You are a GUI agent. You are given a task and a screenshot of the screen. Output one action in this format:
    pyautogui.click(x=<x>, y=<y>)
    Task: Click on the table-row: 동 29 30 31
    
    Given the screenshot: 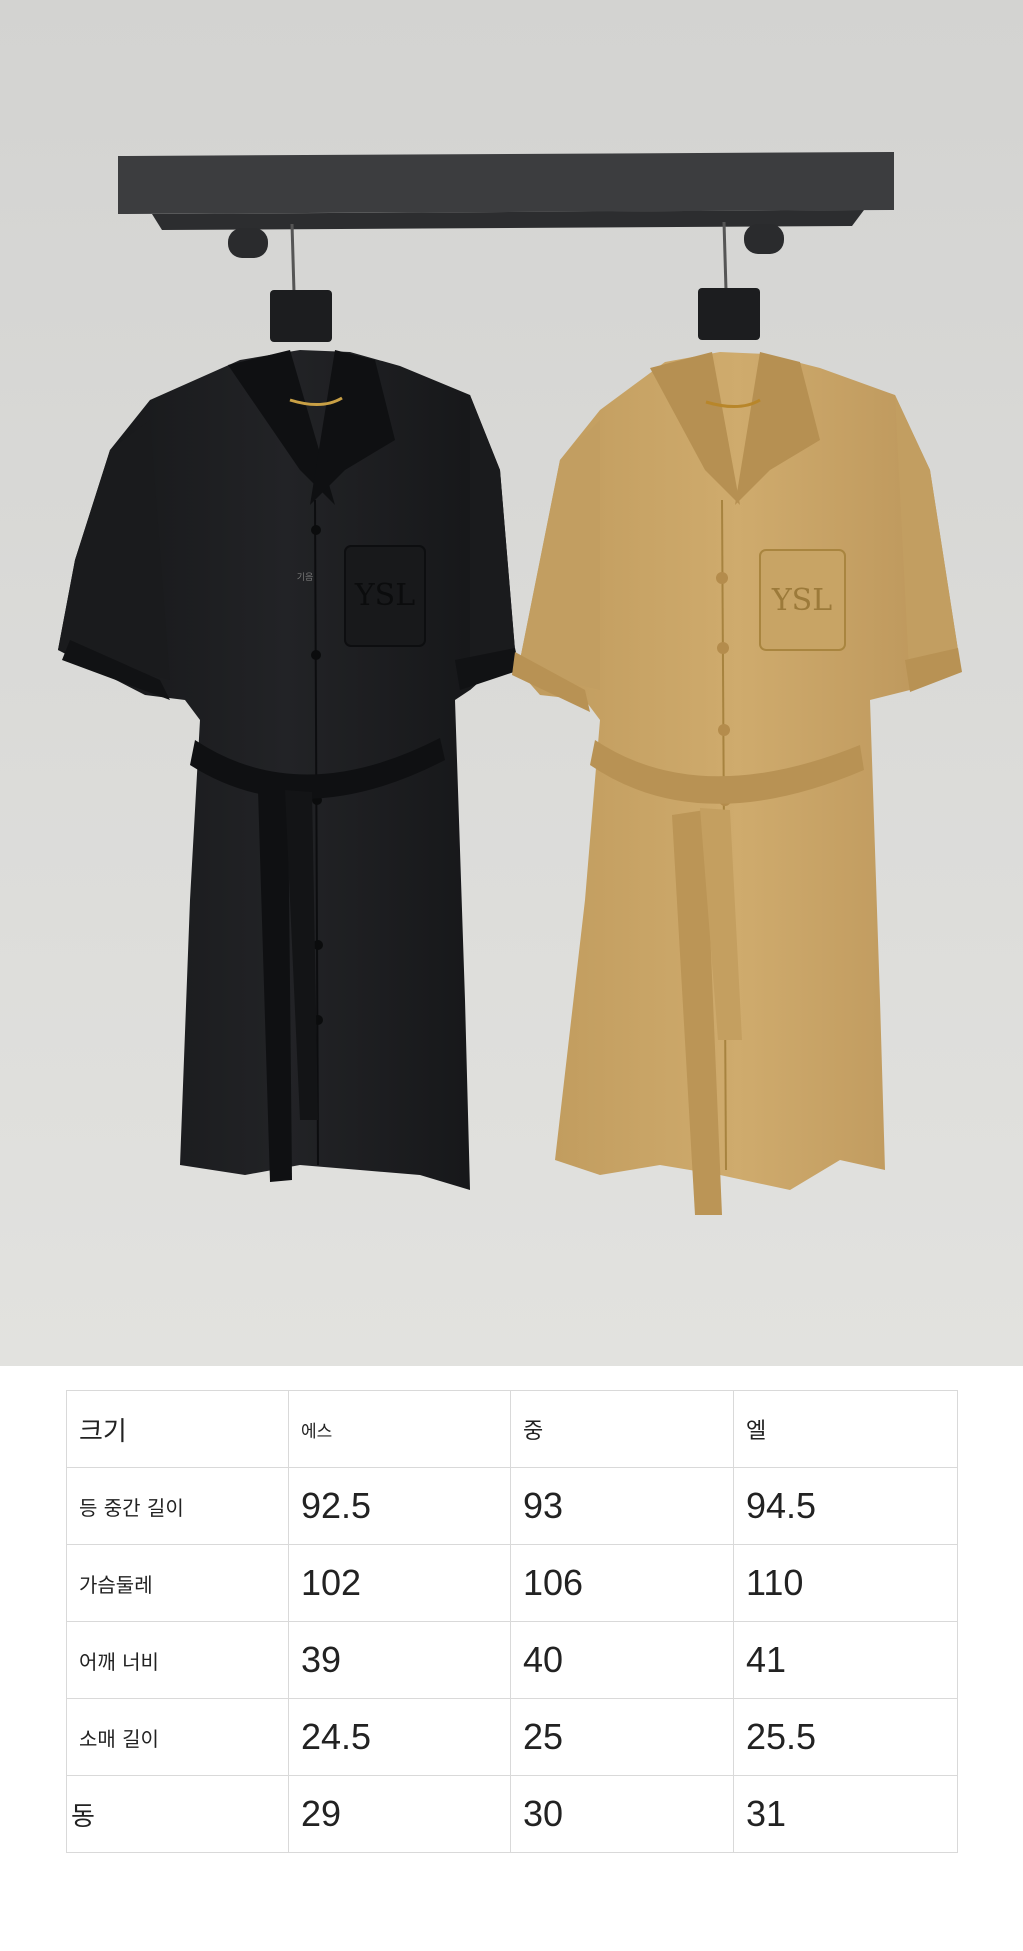 What is the action you would take?
    pyautogui.click(x=512, y=1814)
    